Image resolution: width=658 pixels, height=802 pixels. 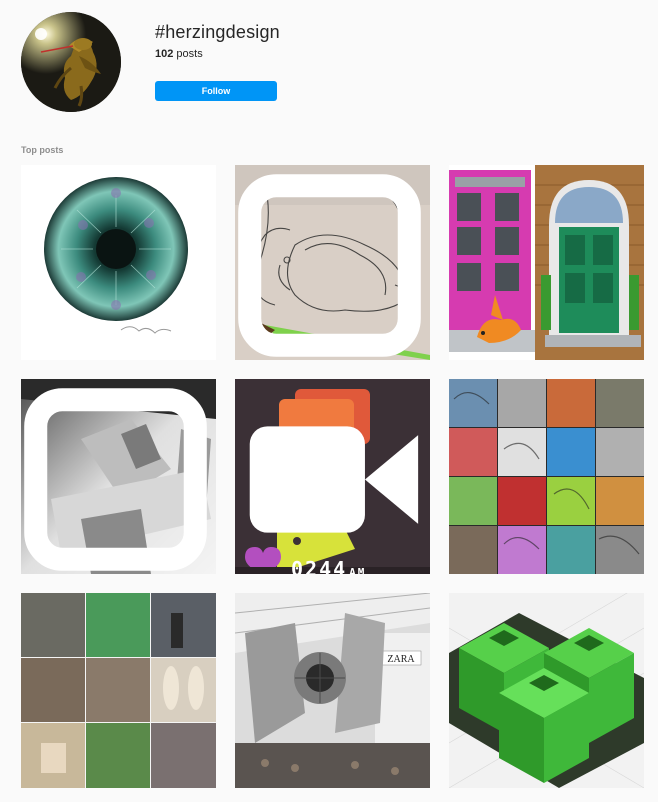 I want to click on post-tile-tie-fighter-mall: ZARA, so click(x=332, y=690).